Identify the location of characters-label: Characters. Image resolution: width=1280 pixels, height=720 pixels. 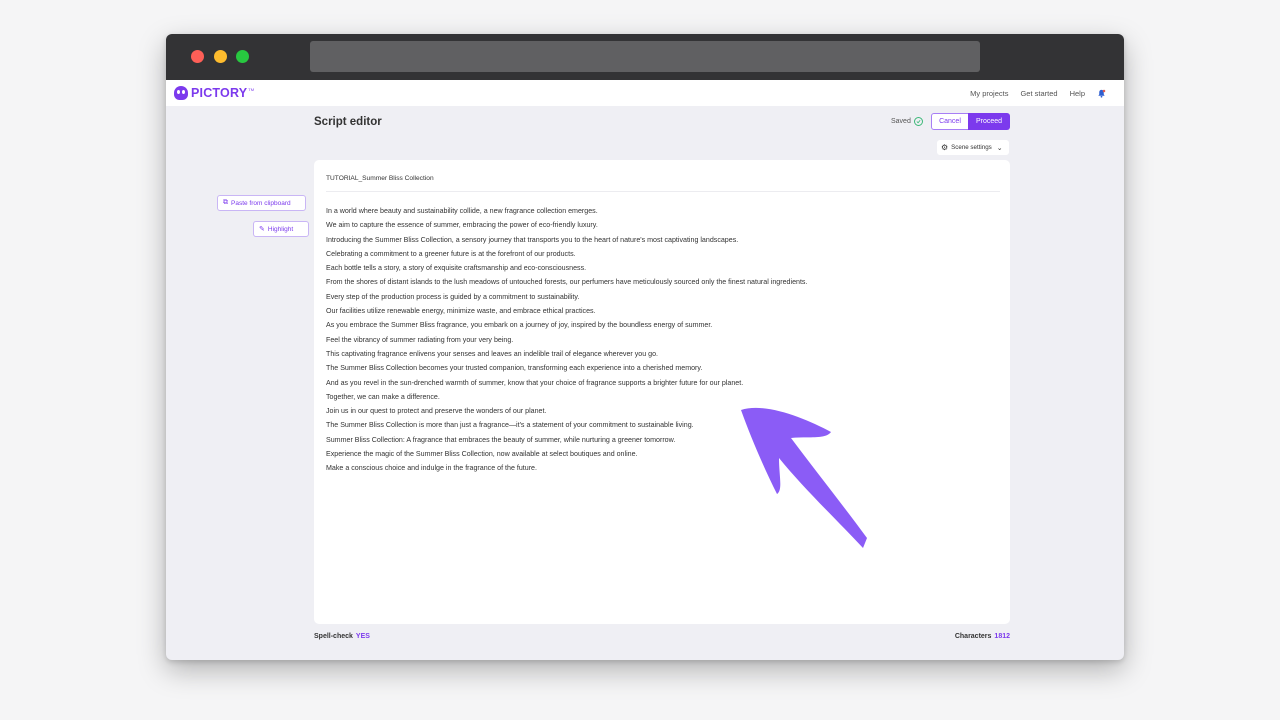
(973, 636).